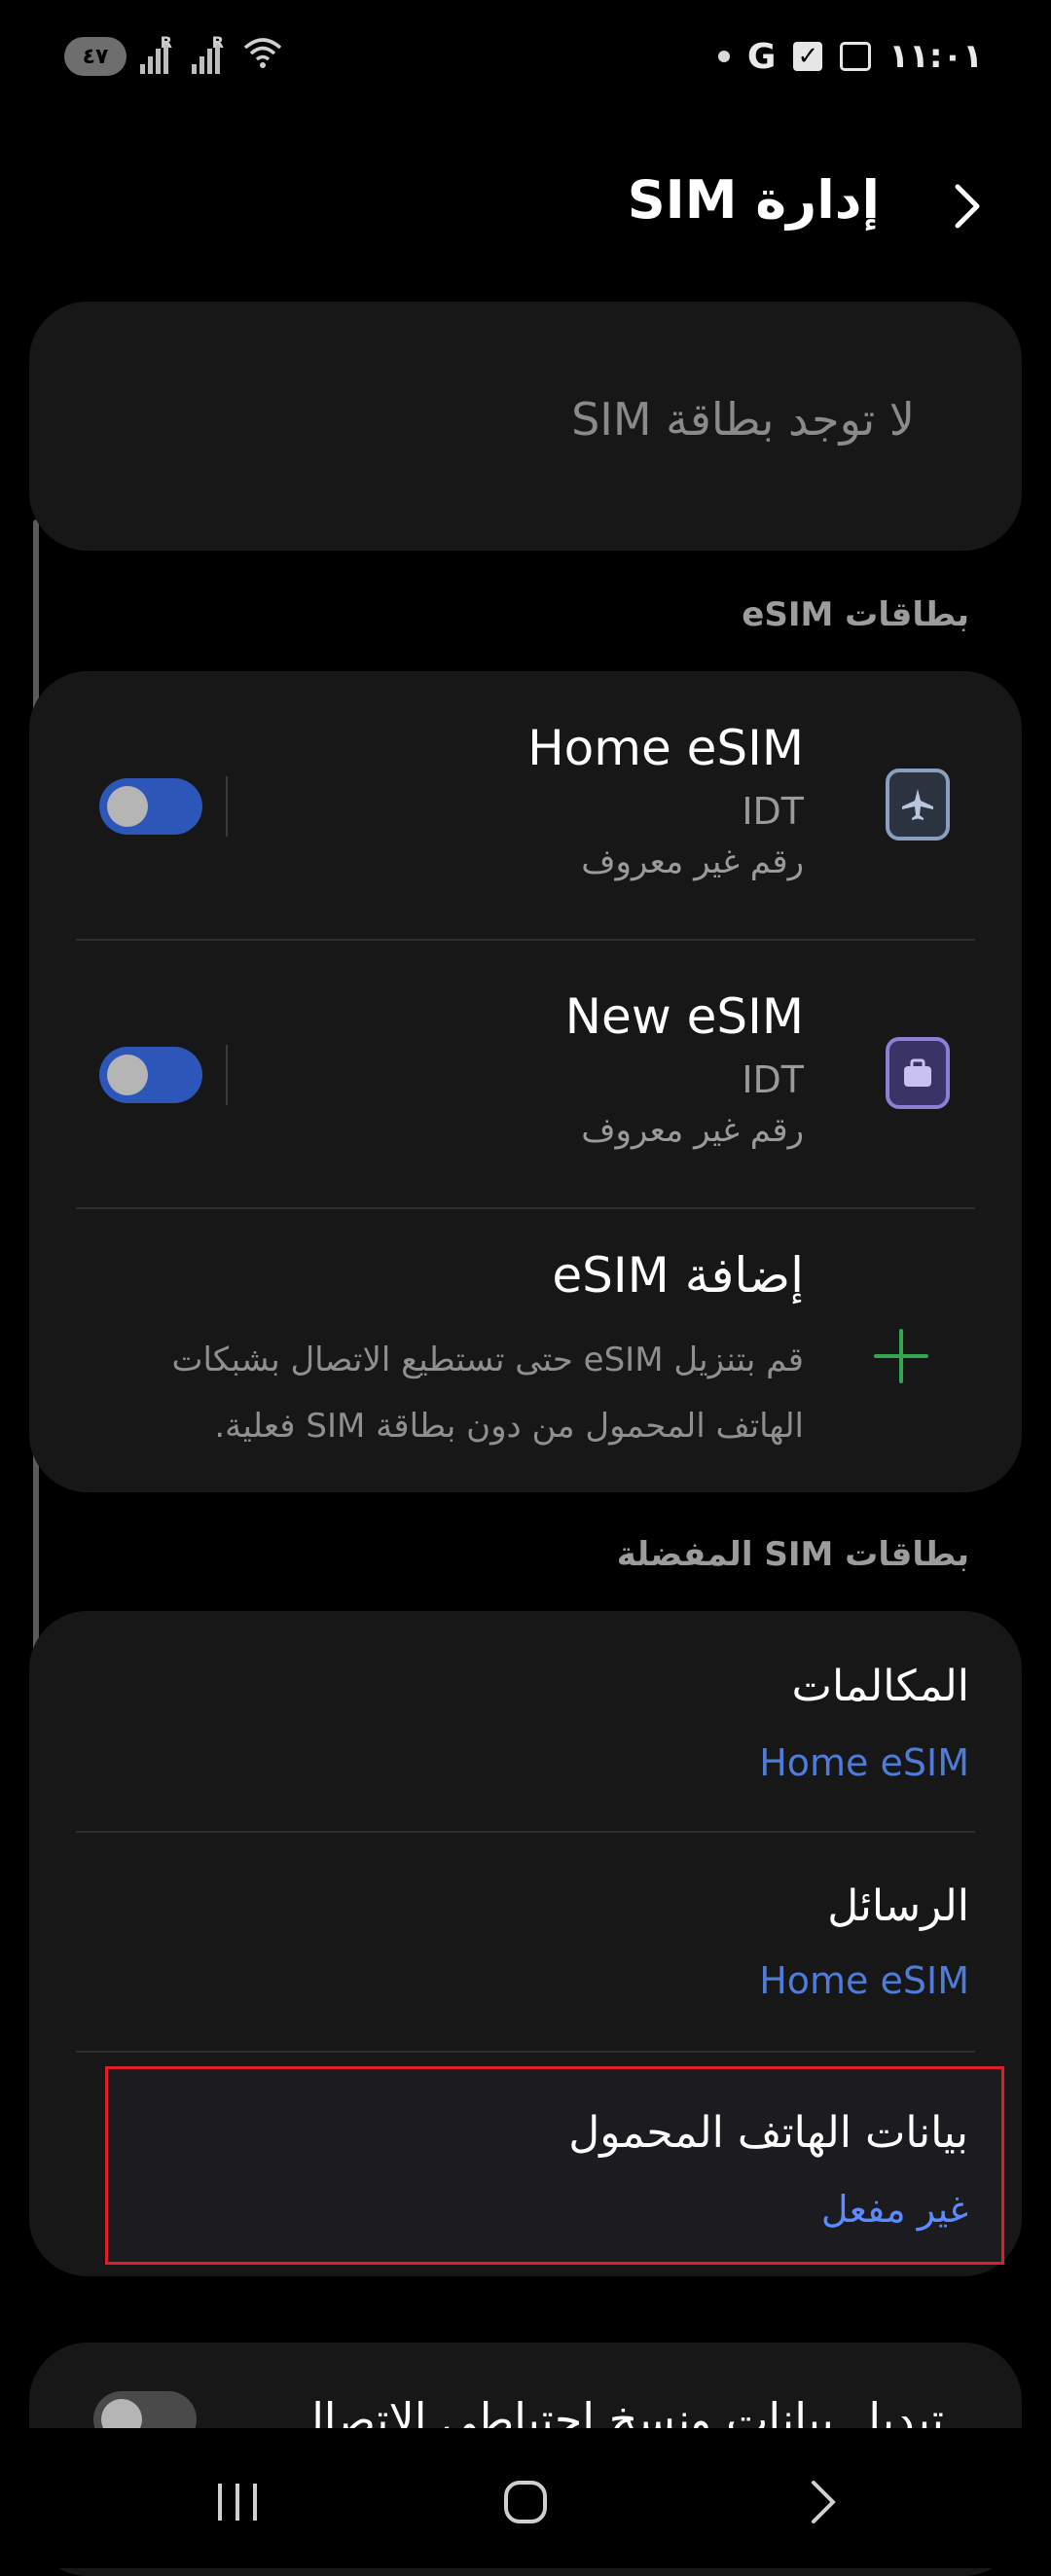 This screenshot has height=2576, width=1051. I want to click on battery-indicator: ٤٧, so click(95, 56).